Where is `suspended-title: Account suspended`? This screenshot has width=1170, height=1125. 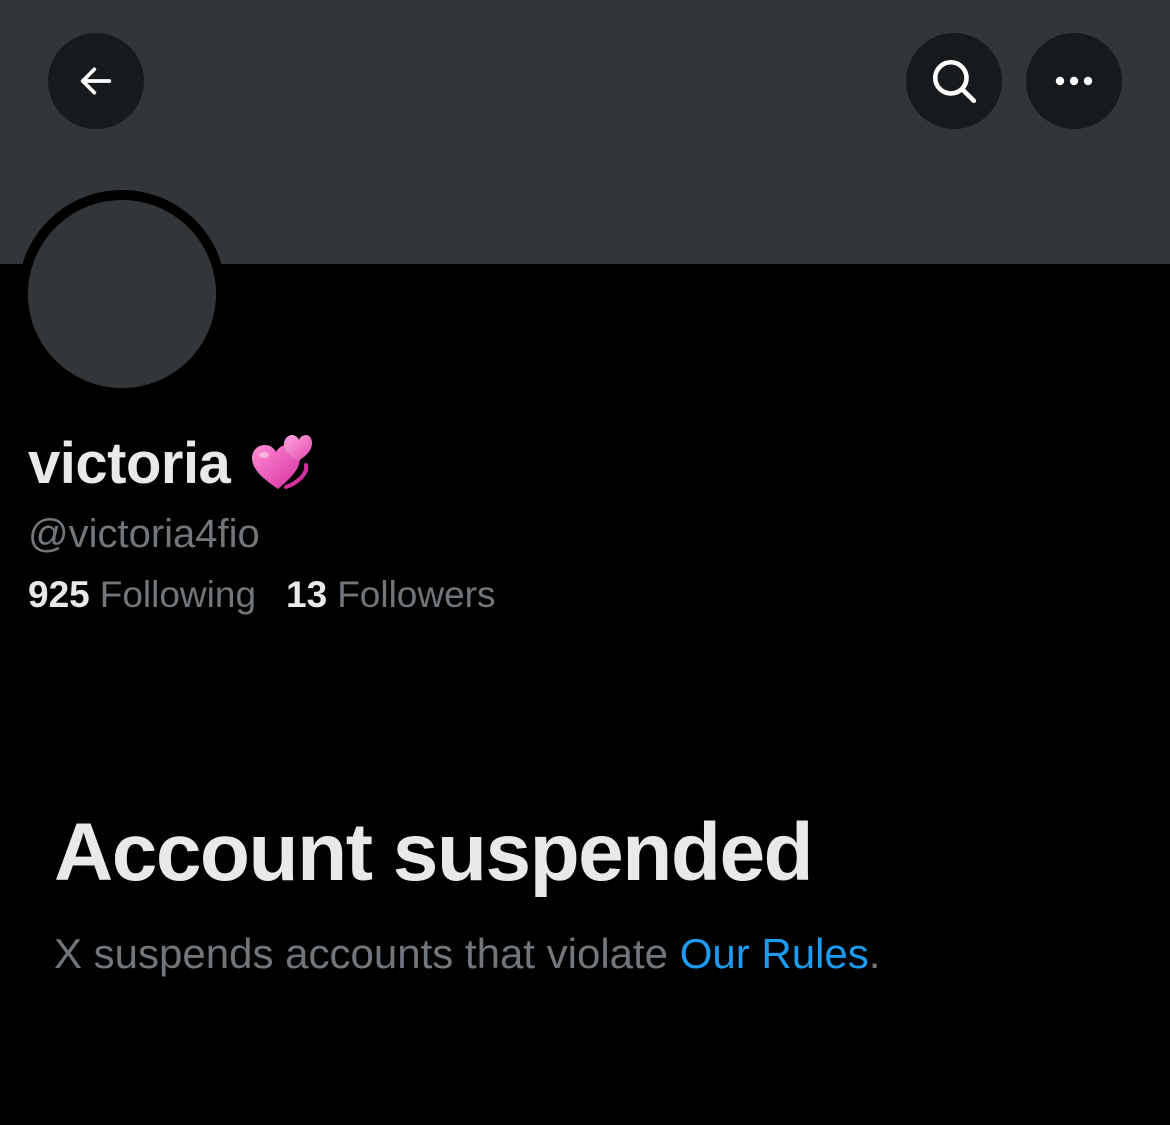 suspended-title: Account suspended is located at coordinates (434, 852).